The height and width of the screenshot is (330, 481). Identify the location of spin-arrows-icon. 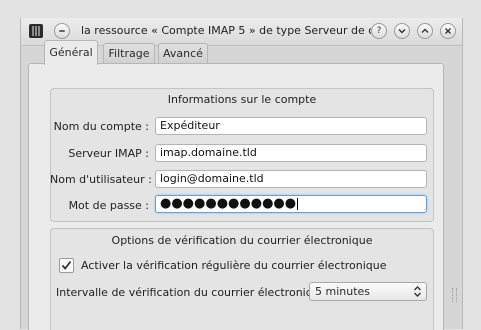
(417, 291).